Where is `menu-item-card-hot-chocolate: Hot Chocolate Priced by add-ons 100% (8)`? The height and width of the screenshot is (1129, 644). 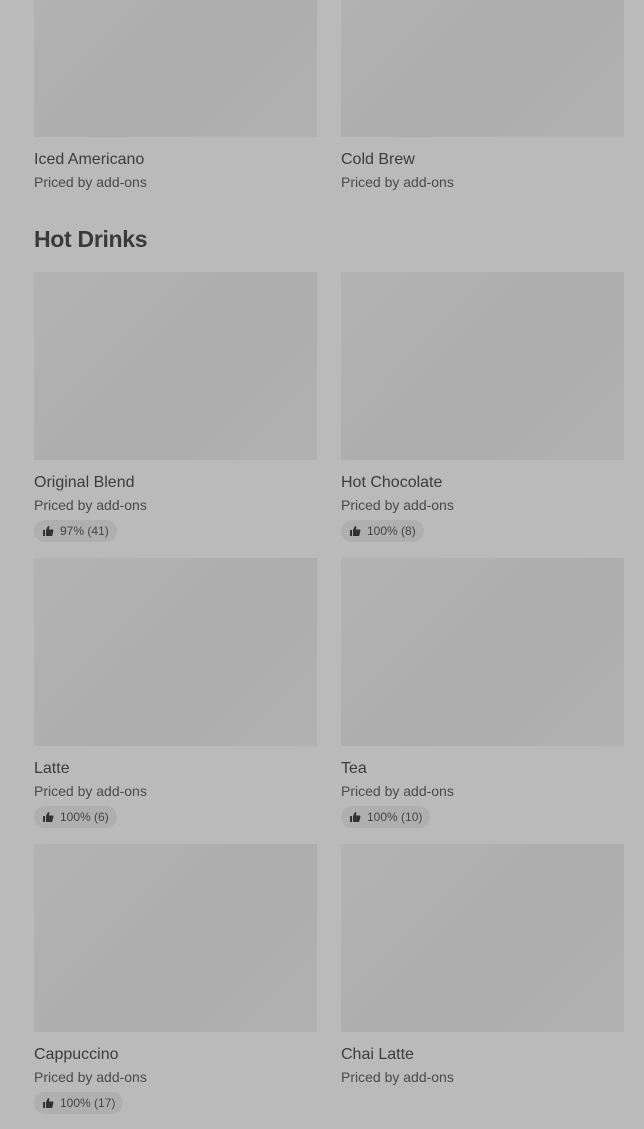
menu-item-card-hot-chocolate: Hot Chocolate Priced by add-ons 100% (8) is located at coordinates (482, 407).